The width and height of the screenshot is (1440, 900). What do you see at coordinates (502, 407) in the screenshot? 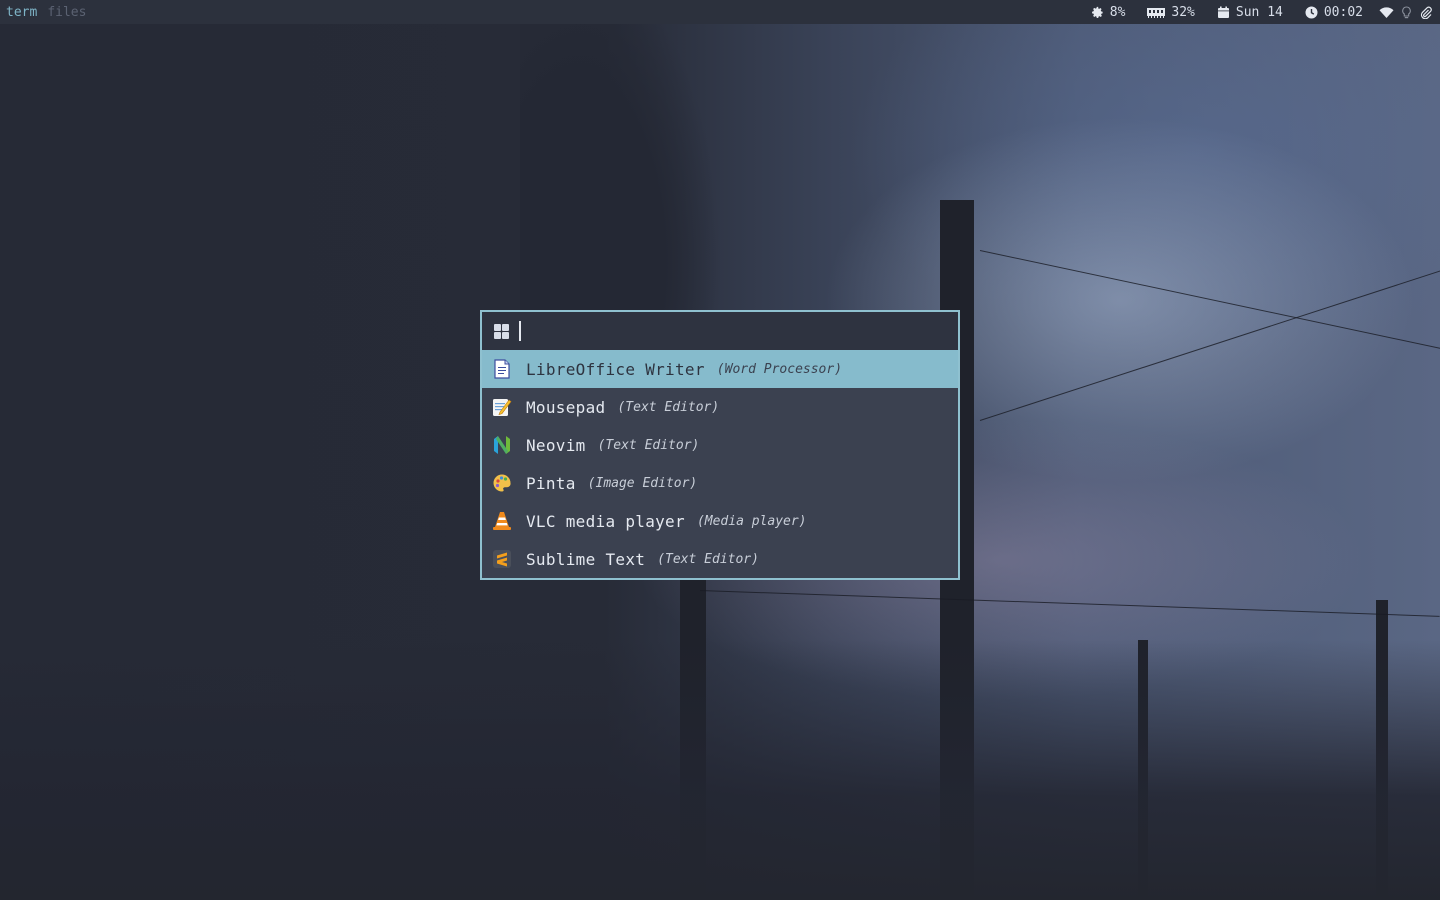
I see `mousepad-icon` at bounding box center [502, 407].